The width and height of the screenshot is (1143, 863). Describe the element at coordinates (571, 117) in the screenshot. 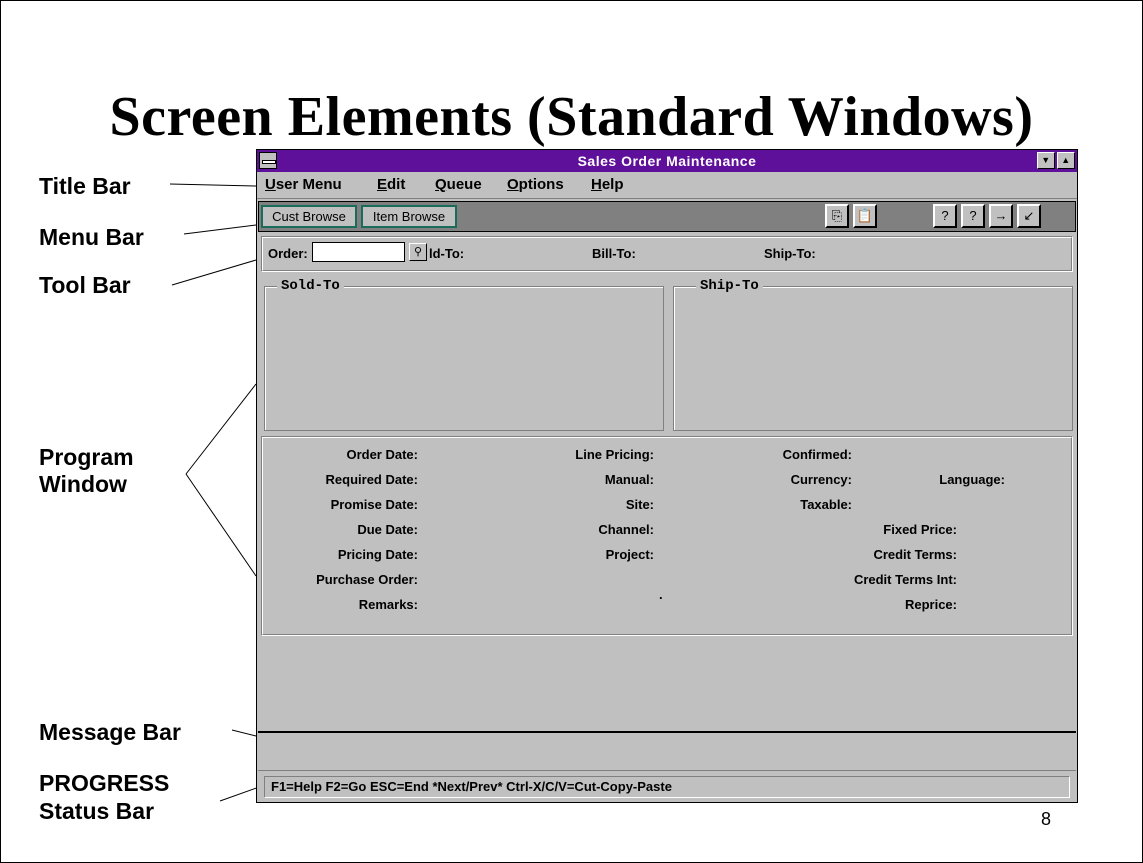

I see `slide-title: Screen Elements (Standard Windows)` at that location.